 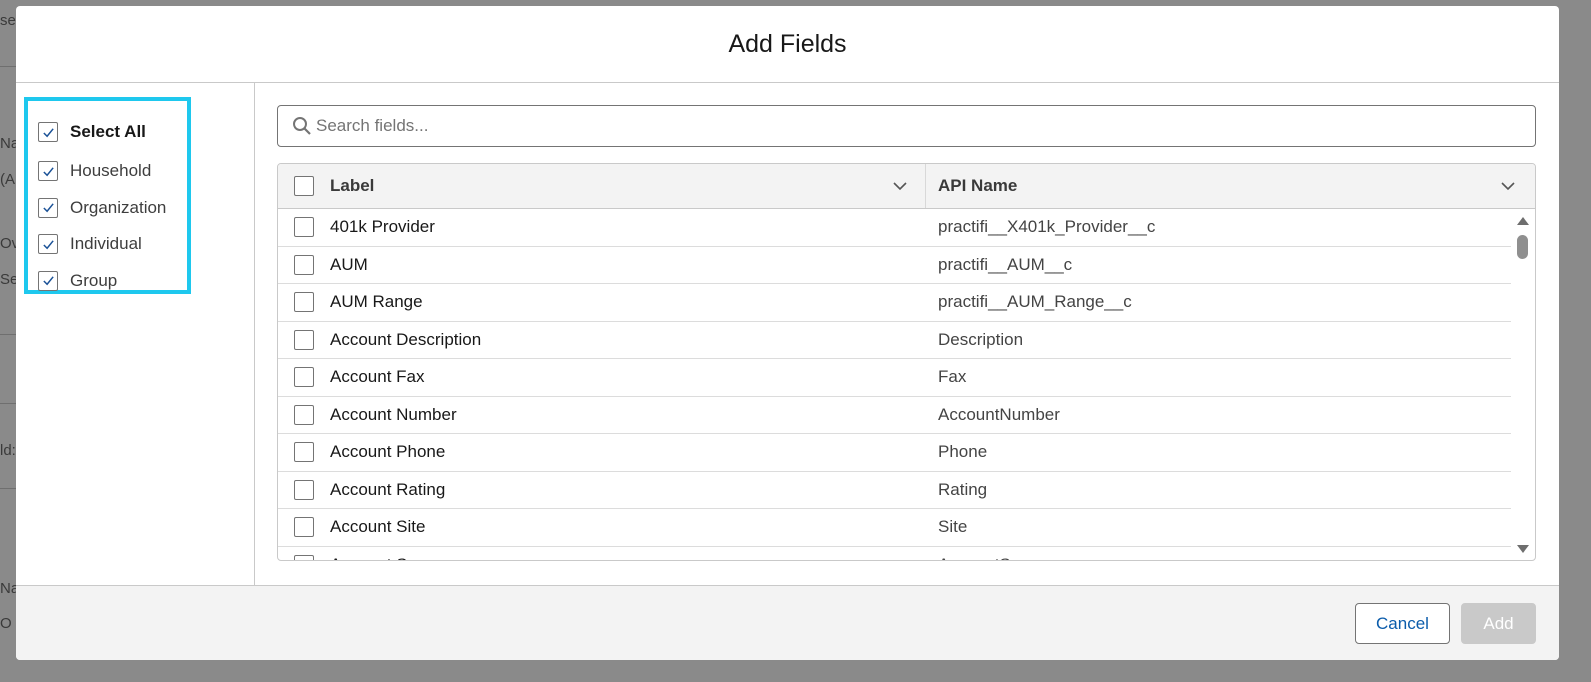 I want to click on record-type-label: Group, so click(x=94, y=280).